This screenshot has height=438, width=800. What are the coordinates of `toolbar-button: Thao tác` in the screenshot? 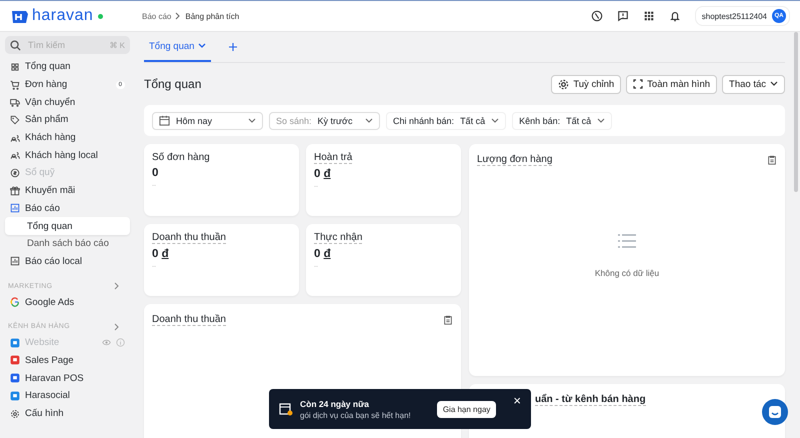 It's located at (753, 84).